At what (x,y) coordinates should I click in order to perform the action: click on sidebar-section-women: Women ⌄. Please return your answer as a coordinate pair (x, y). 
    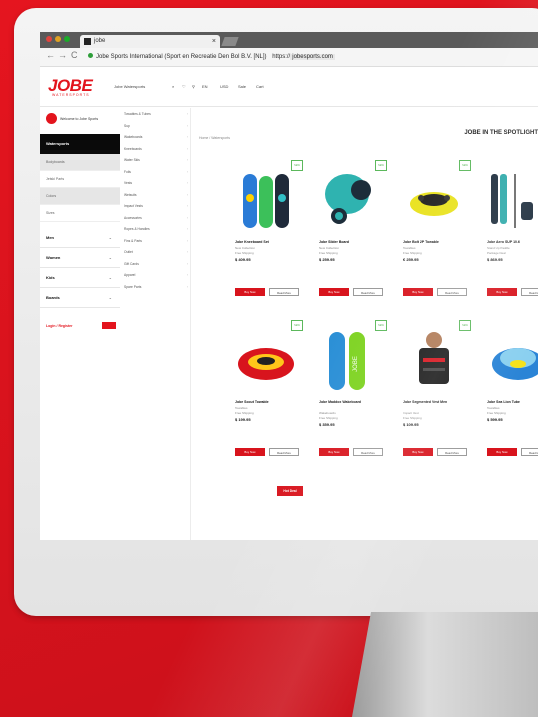
    Looking at the image, I should click on (80, 258).